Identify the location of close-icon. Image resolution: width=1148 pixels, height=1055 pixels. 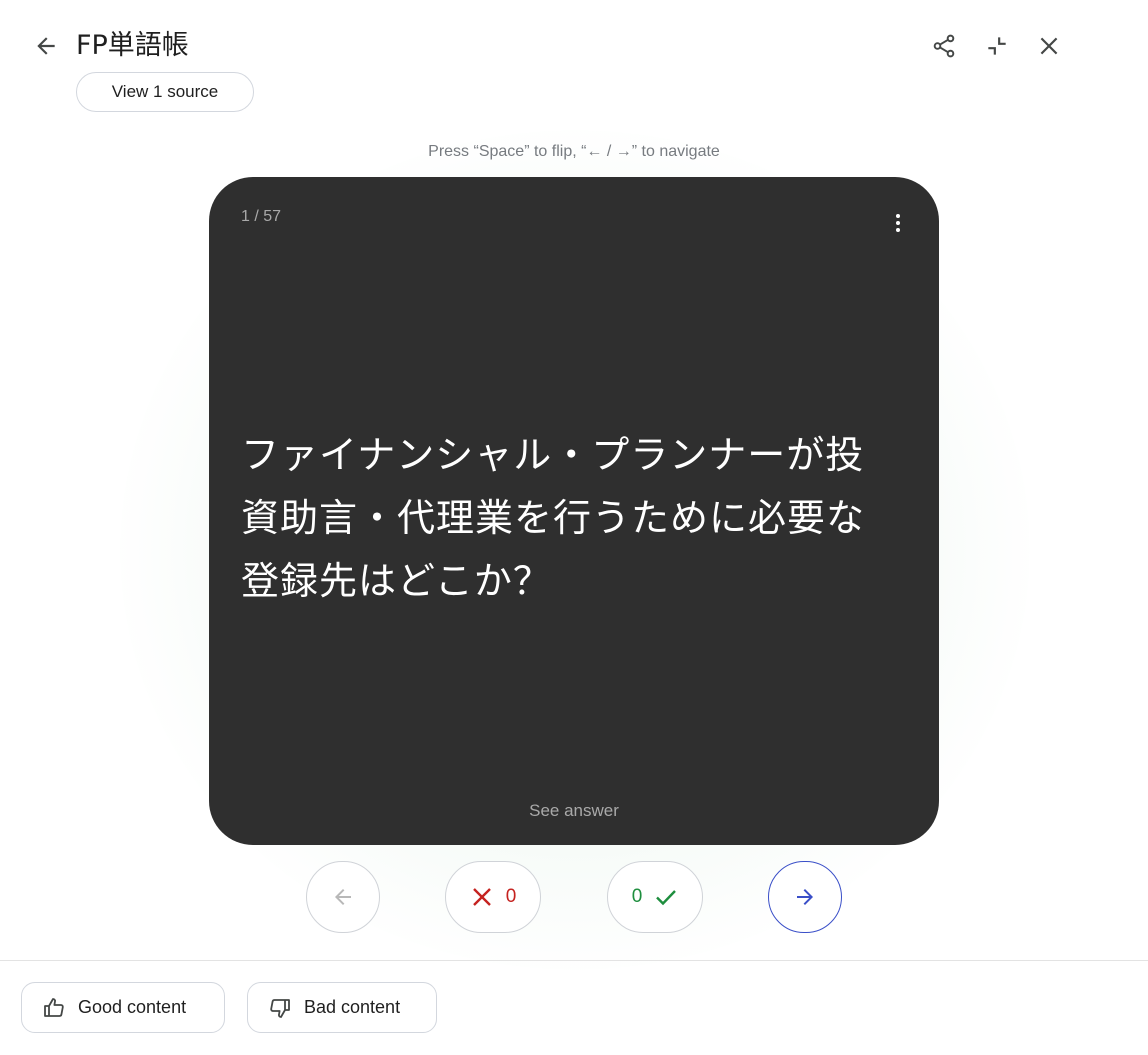
(1049, 46).